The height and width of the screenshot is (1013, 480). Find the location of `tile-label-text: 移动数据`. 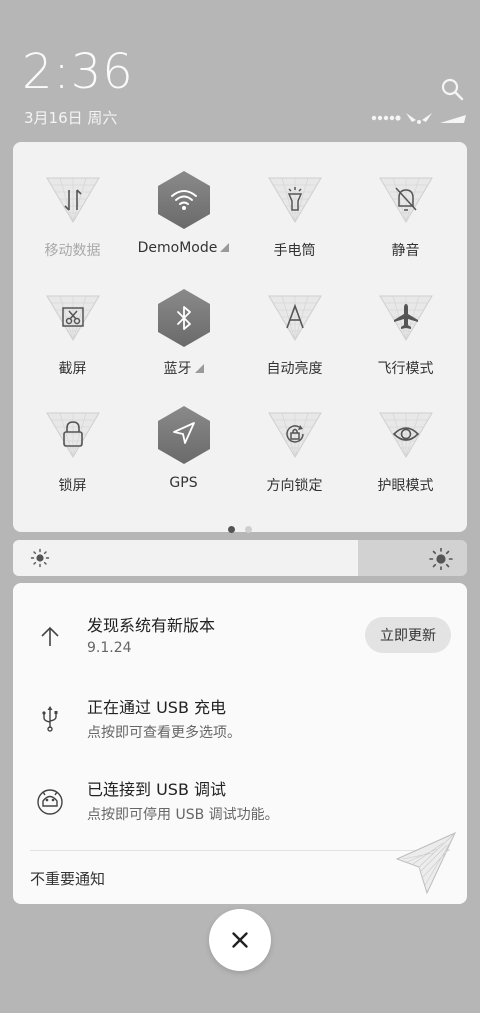

tile-label-text: 移动数据 is located at coordinates (72, 251).